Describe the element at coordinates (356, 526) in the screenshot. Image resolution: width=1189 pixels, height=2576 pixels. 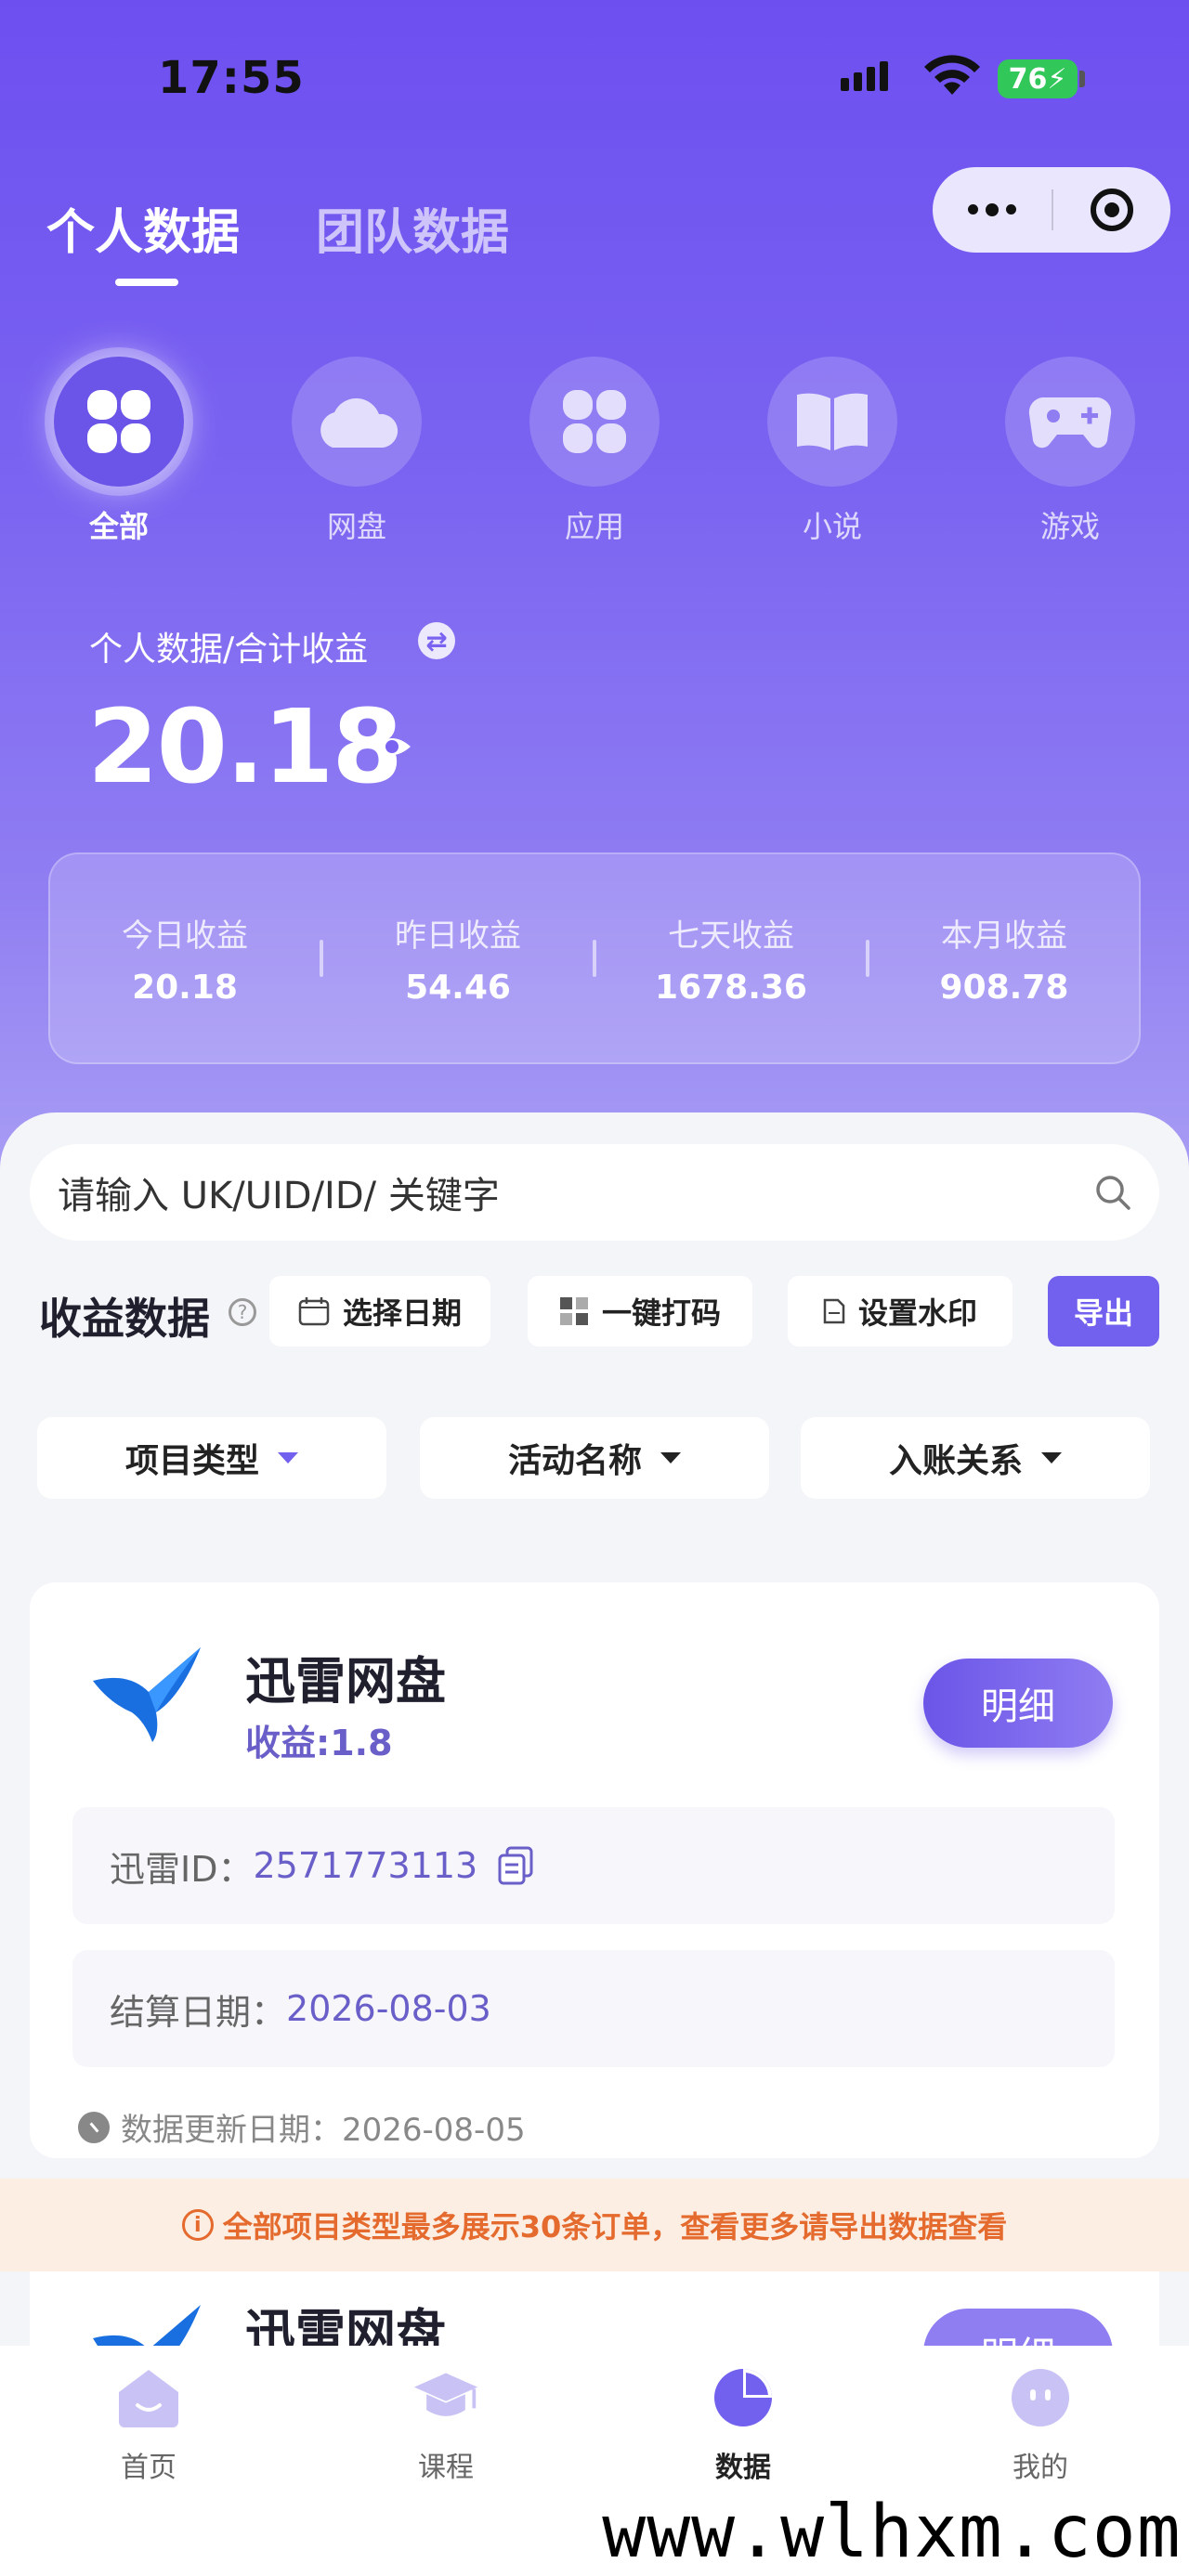
I see `category-label: 网盘` at that location.